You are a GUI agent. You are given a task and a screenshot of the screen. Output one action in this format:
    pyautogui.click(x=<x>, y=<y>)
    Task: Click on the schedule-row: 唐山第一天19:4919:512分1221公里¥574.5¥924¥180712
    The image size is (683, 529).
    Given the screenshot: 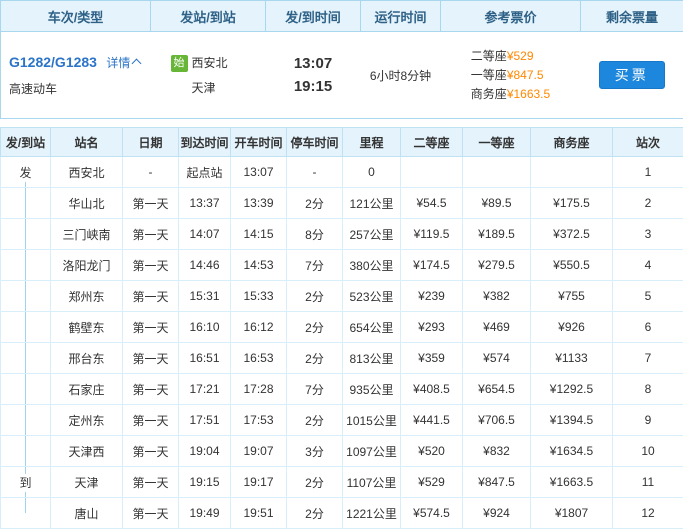 What is the action you would take?
    pyautogui.click(x=342, y=513)
    